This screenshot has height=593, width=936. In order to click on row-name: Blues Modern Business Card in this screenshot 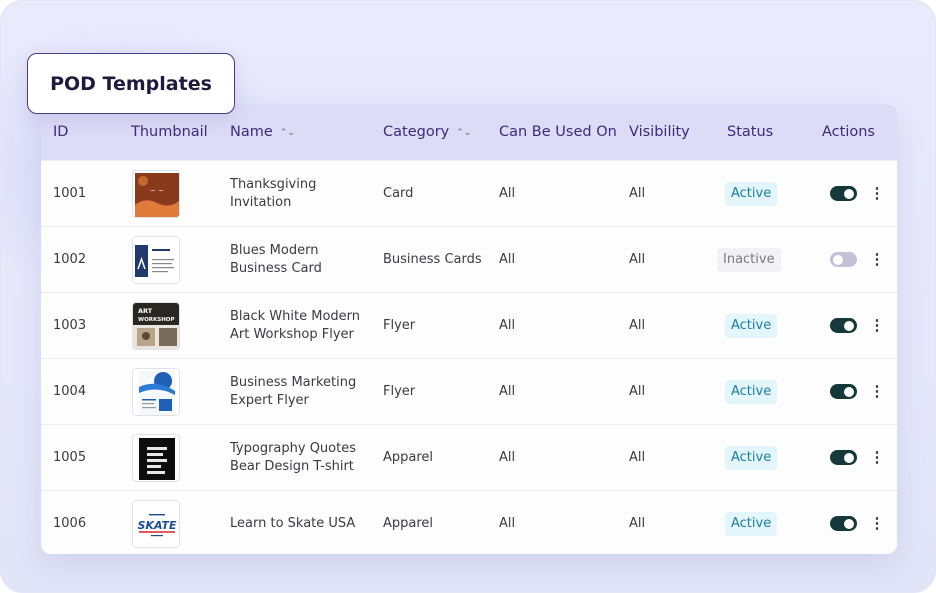, I will do `click(300, 260)`.